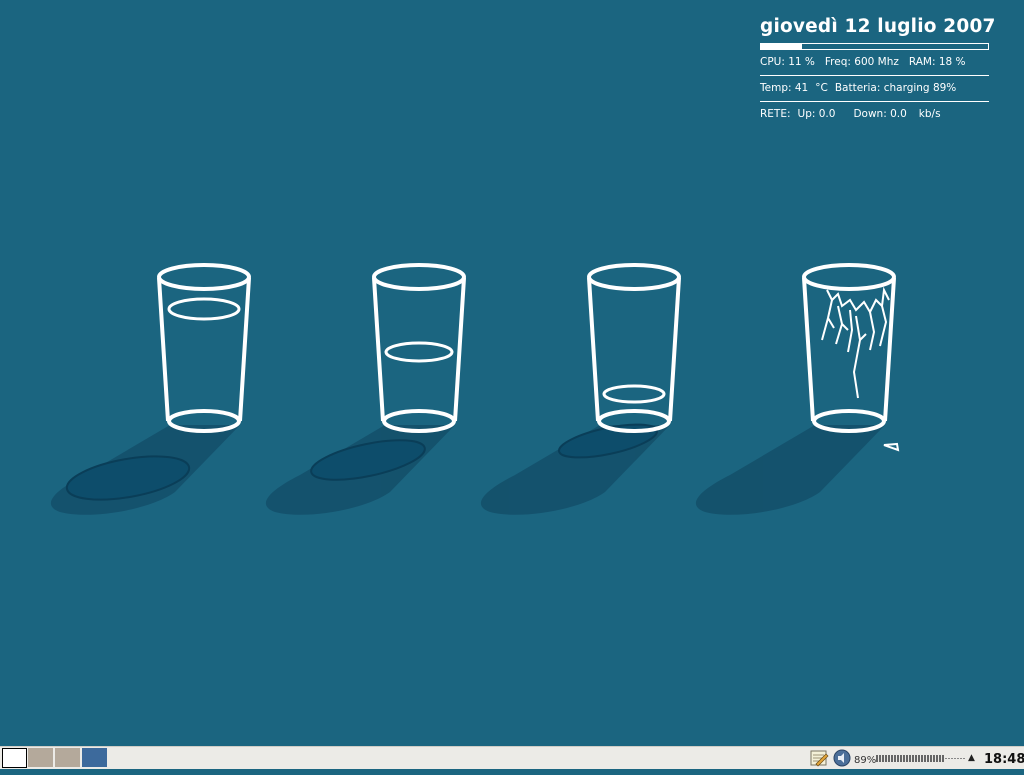 The image size is (1024, 775). I want to click on conky-network-row: RETE: Up: 0.0 Down: 0.0 kb/s, so click(874, 114).